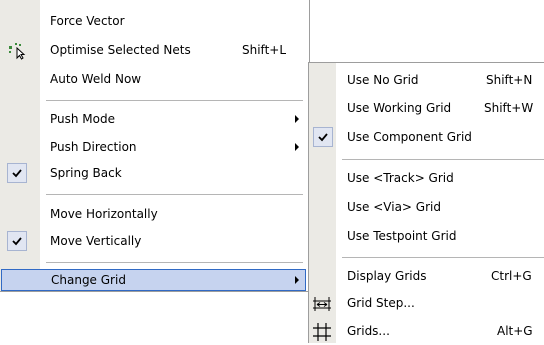 The width and height of the screenshot is (544, 345). What do you see at coordinates (383, 80) in the screenshot?
I see `menu-item-label: Use No Grid` at bounding box center [383, 80].